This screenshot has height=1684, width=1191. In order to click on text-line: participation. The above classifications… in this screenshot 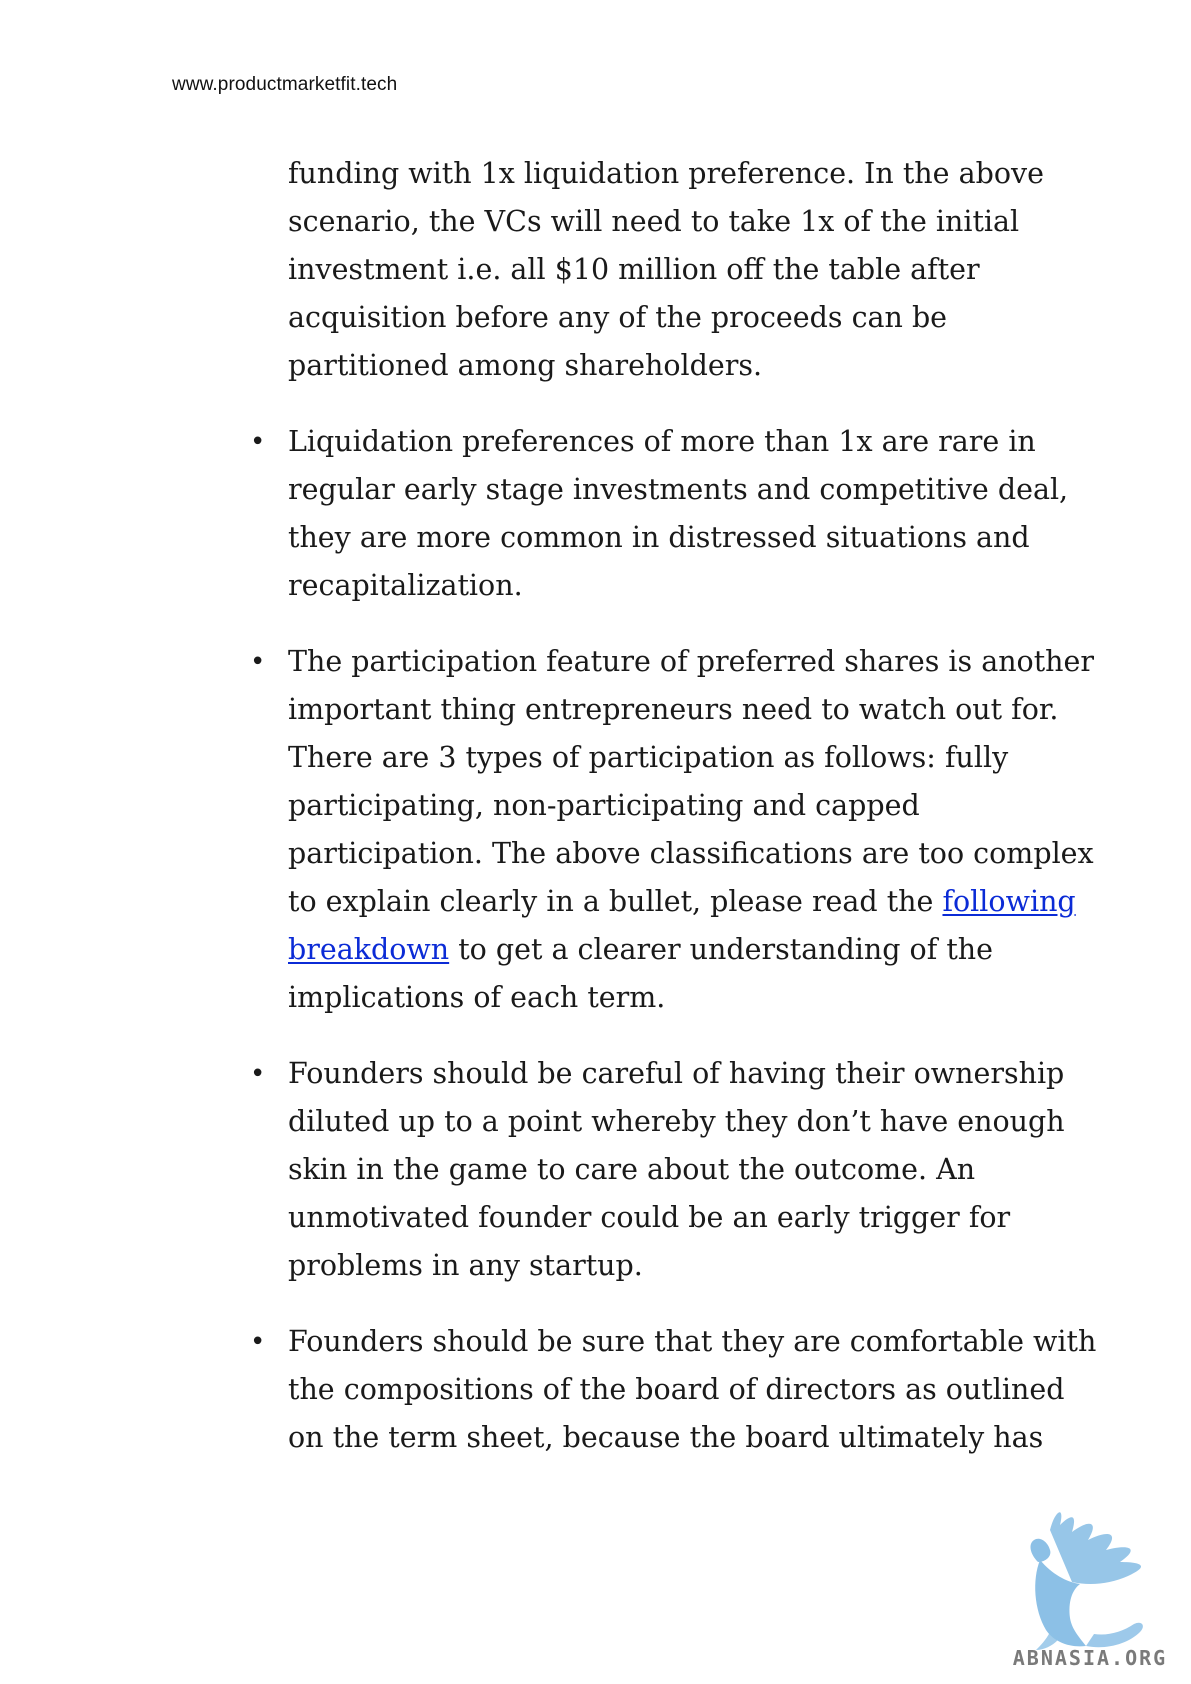, I will do `click(691, 853)`.